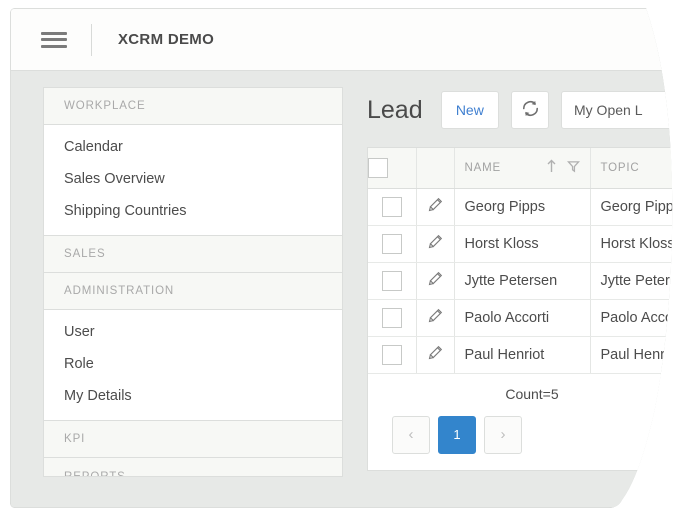  I want to click on sidebar-item-calendar-label: Calendar, so click(93, 147).